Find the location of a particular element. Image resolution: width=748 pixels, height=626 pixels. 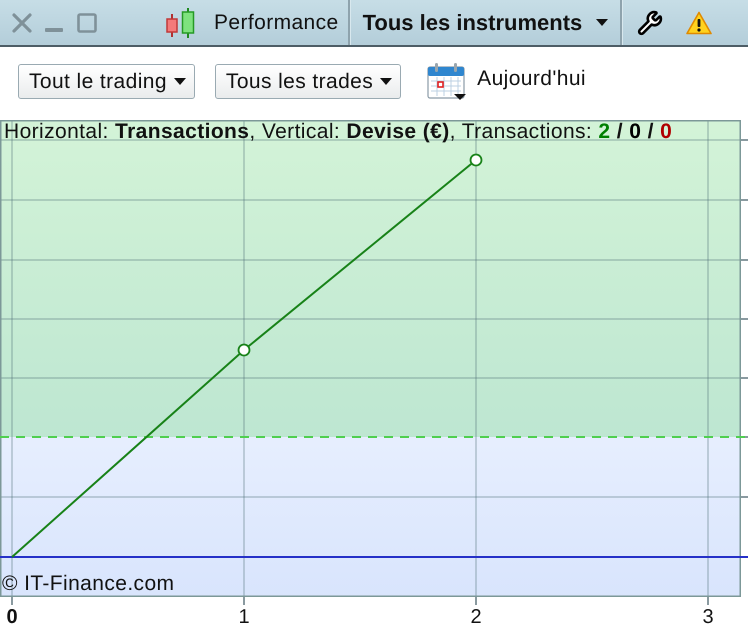

filter-dropdown: Tout le trading is located at coordinates (106, 81).